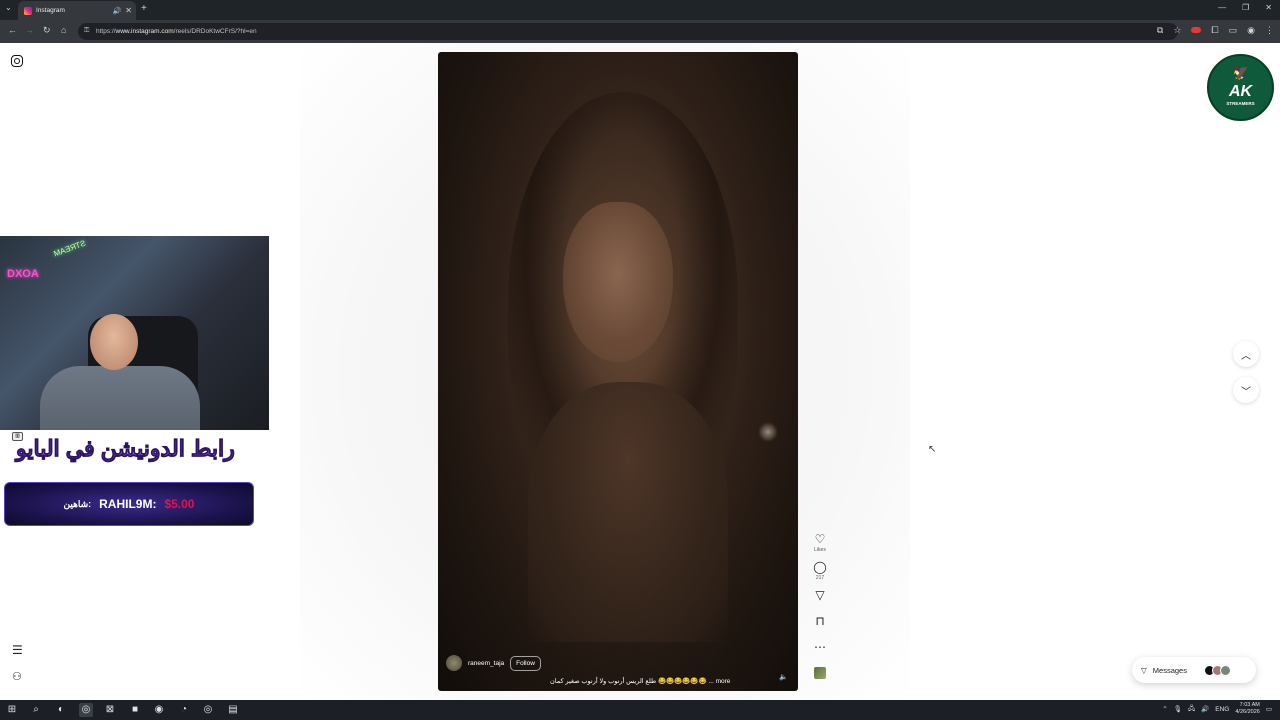  I want to click on logo-brand: AK, so click(1240, 91).